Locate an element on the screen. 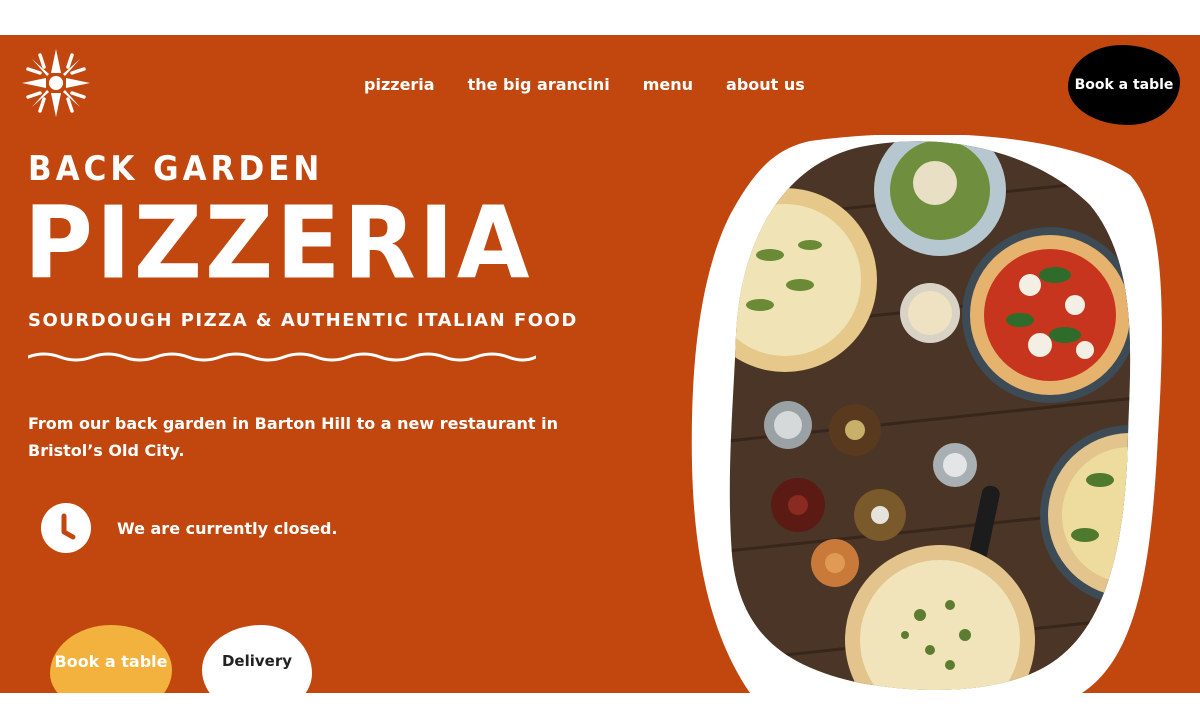 This screenshot has height=727, width=1200. nav-item-about-us: about us is located at coordinates (765, 84).